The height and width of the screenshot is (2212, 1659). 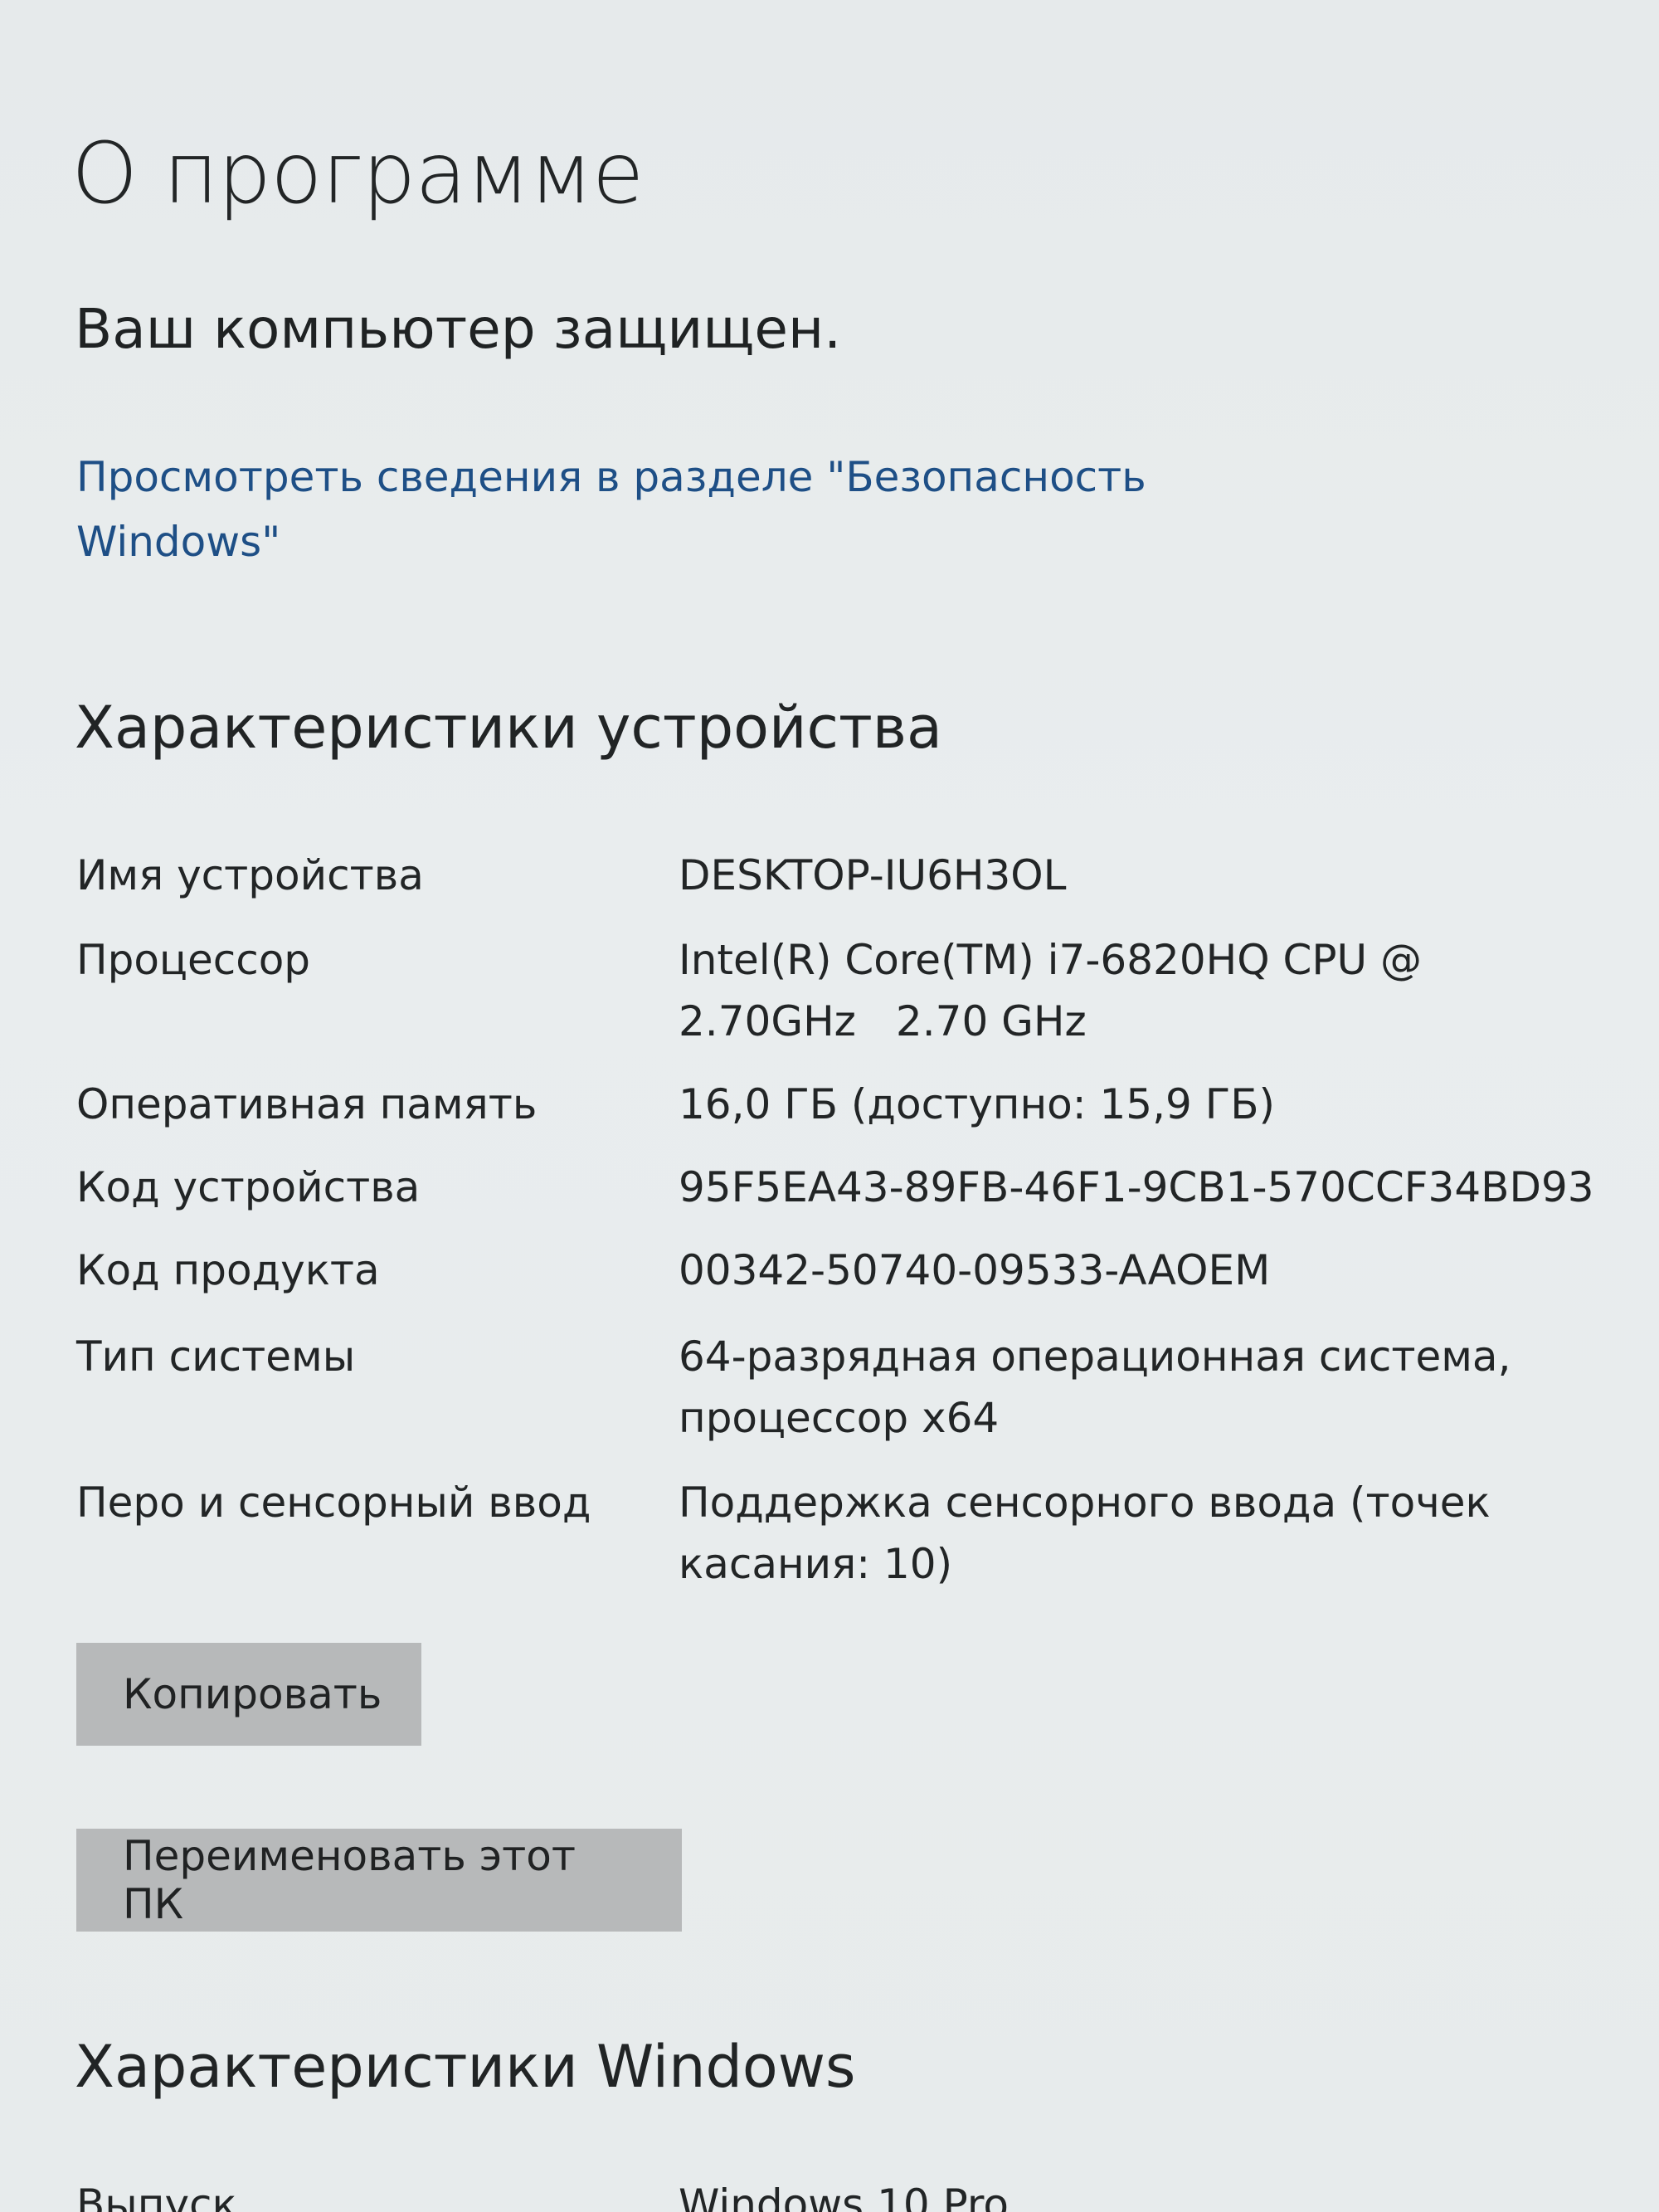 What do you see at coordinates (156, 2196) in the screenshot?
I see `windows-edition-label: Выпуск` at bounding box center [156, 2196].